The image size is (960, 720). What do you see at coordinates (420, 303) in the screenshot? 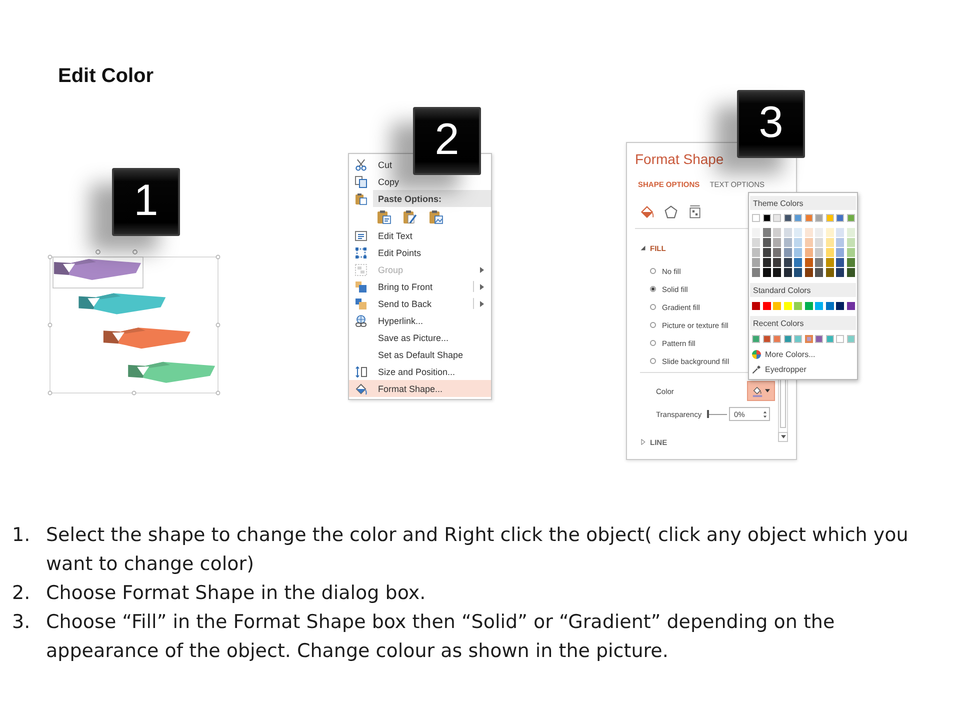
I see `menu-item: Send to Back` at bounding box center [420, 303].